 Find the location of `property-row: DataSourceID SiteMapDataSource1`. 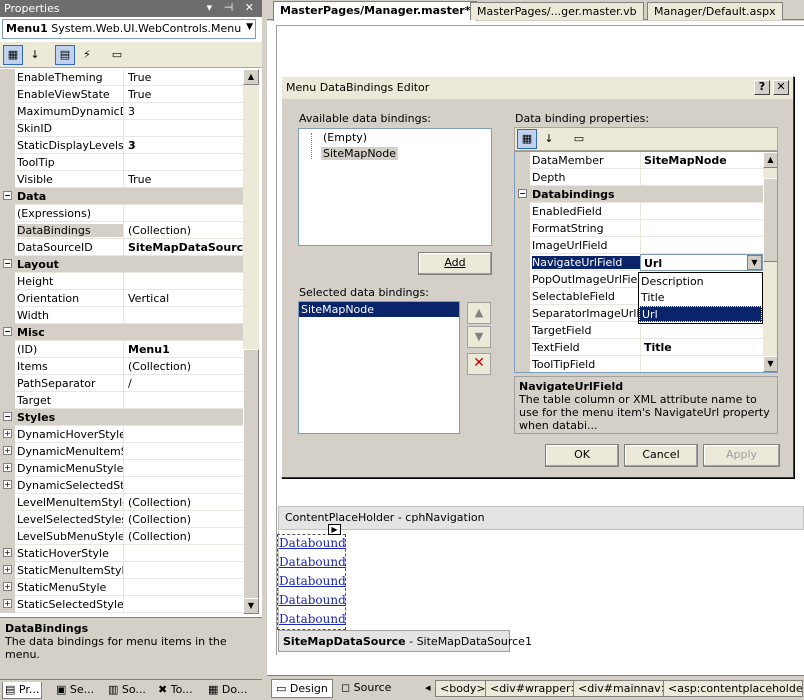

property-row: DataSourceID SiteMapDataSource1 is located at coordinates (121, 247).